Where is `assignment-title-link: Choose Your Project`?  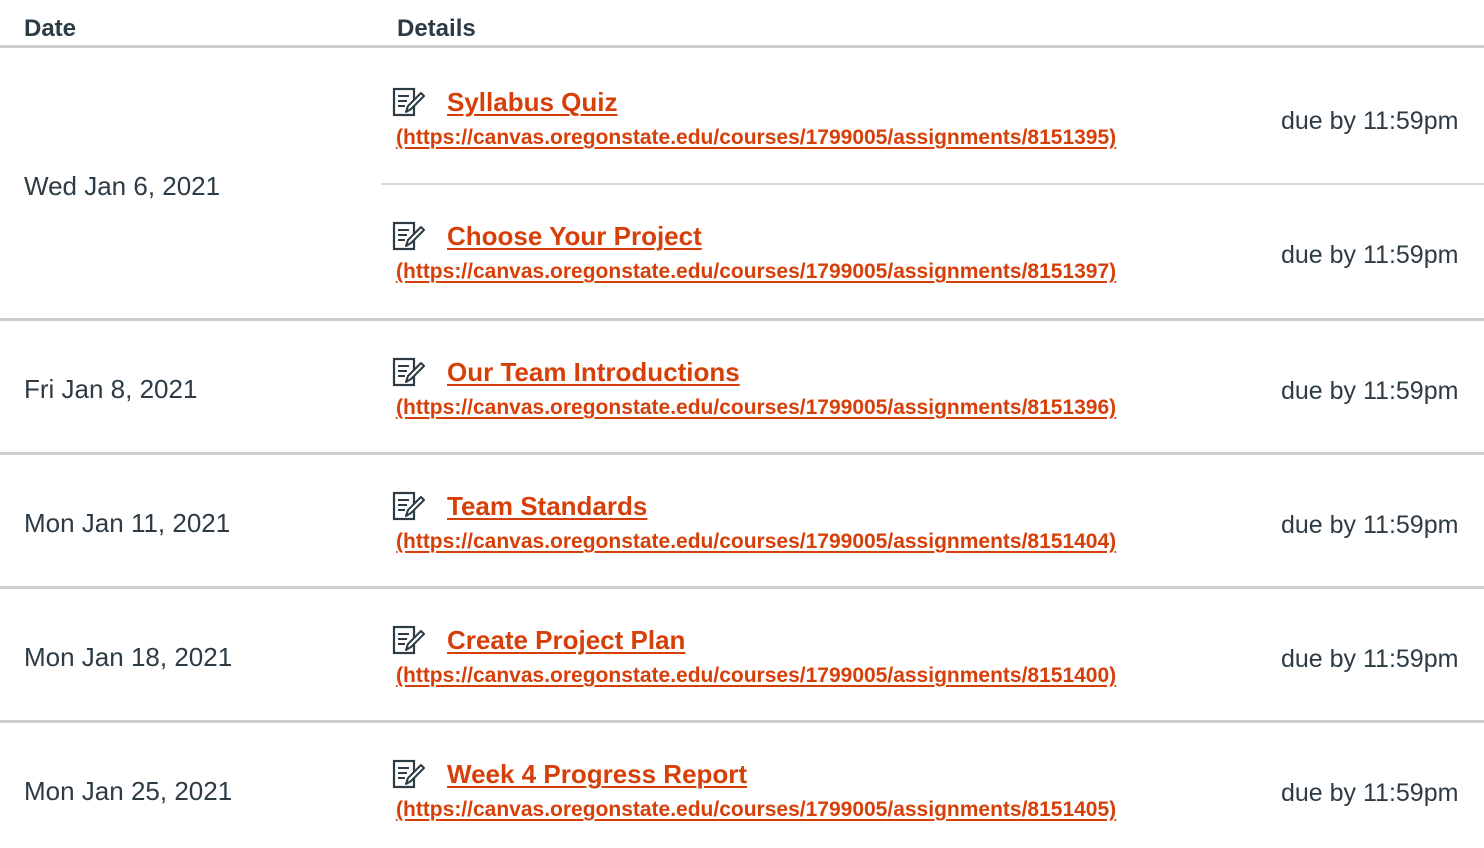
assignment-title-link: Choose Your Project is located at coordinates (574, 236).